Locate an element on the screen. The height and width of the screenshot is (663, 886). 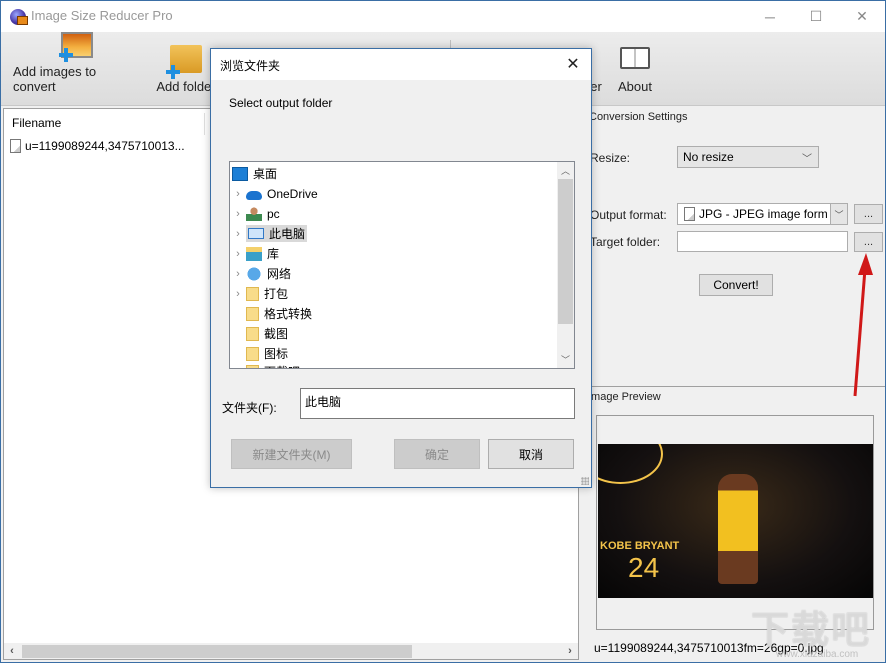
tree-item-label: 格式转换 is located at coordinates (288, 314).